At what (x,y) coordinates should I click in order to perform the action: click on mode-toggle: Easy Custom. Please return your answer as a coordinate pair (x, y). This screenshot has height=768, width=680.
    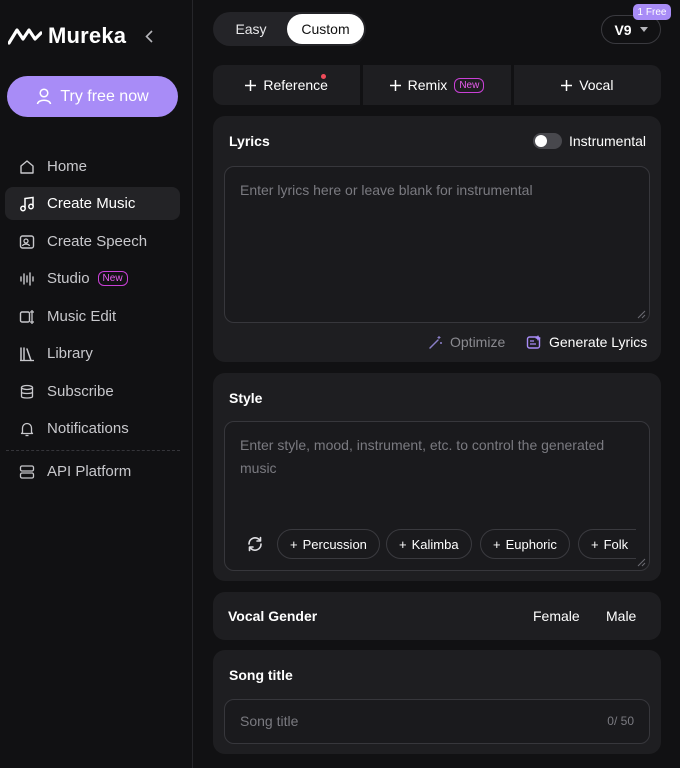
    Looking at the image, I should click on (289, 29).